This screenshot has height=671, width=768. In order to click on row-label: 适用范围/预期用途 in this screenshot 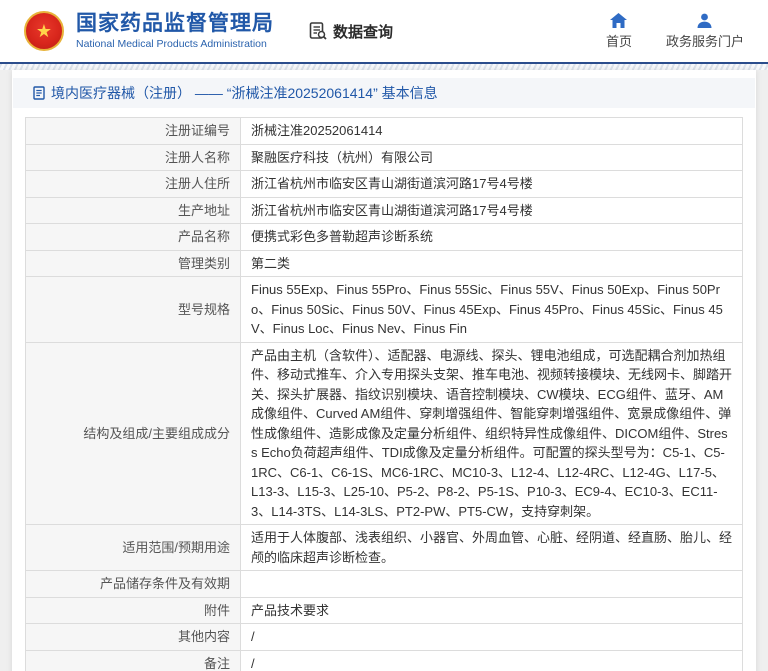, I will do `click(133, 547)`.